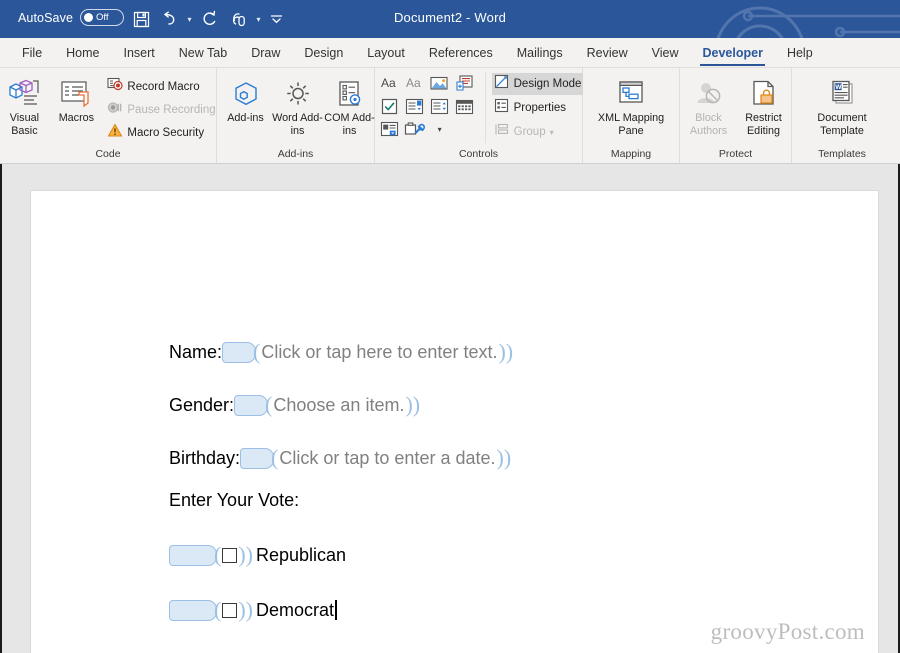  What do you see at coordinates (461, 53) in the screenshot?
I see `tab-references: References` at bounding box center [461, 53].